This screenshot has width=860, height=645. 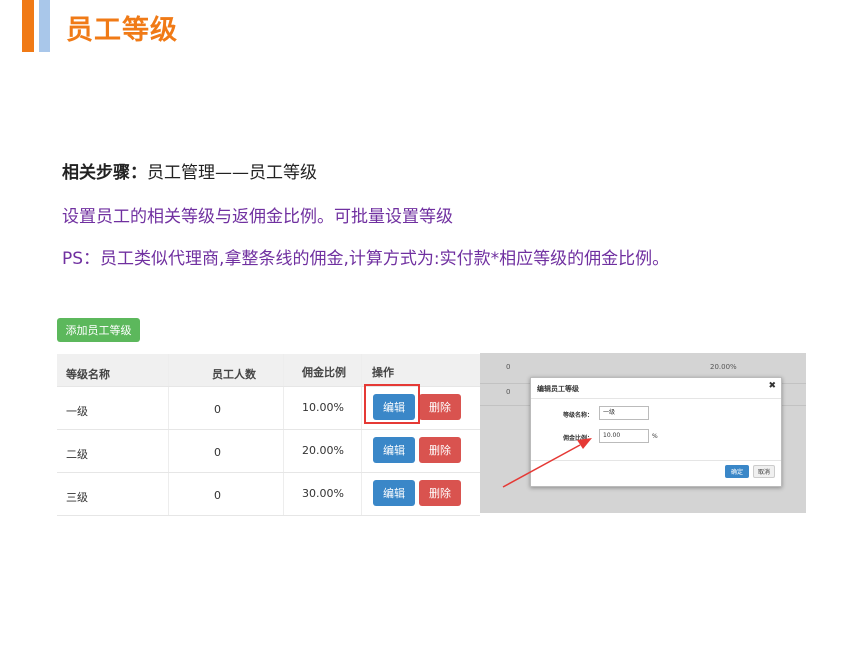 I want to click on arrow-head, so click(x=584, y=443).